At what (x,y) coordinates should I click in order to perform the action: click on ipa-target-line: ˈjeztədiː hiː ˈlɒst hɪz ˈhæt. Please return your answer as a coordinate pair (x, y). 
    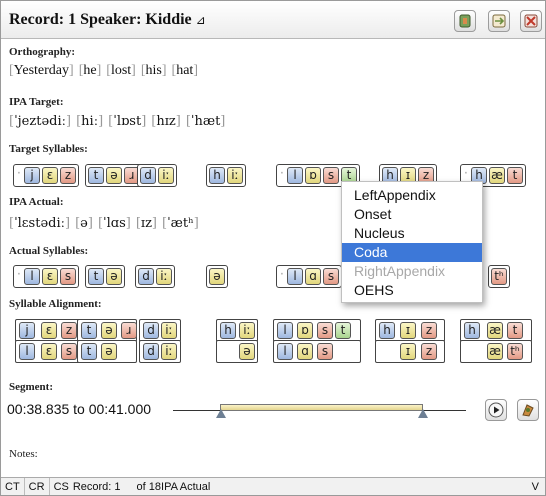
    Looking at the image, I should click on (117, 122).